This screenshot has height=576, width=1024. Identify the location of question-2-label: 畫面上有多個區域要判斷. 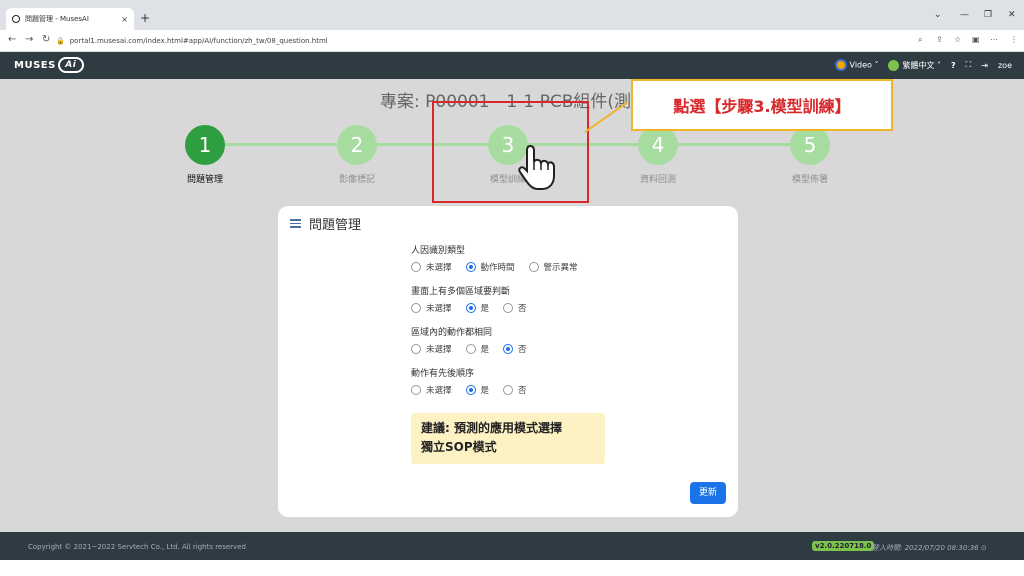
(461, 292).